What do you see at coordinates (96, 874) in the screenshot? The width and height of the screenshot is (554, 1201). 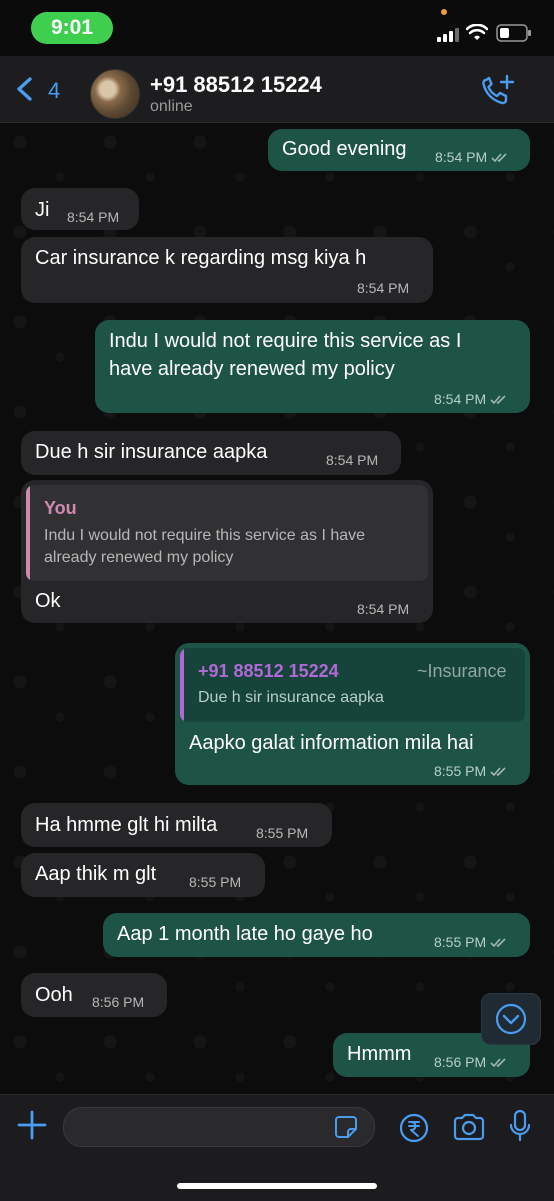 I see `message-text: Aap thik m glt` at bounding box center [96, 874].